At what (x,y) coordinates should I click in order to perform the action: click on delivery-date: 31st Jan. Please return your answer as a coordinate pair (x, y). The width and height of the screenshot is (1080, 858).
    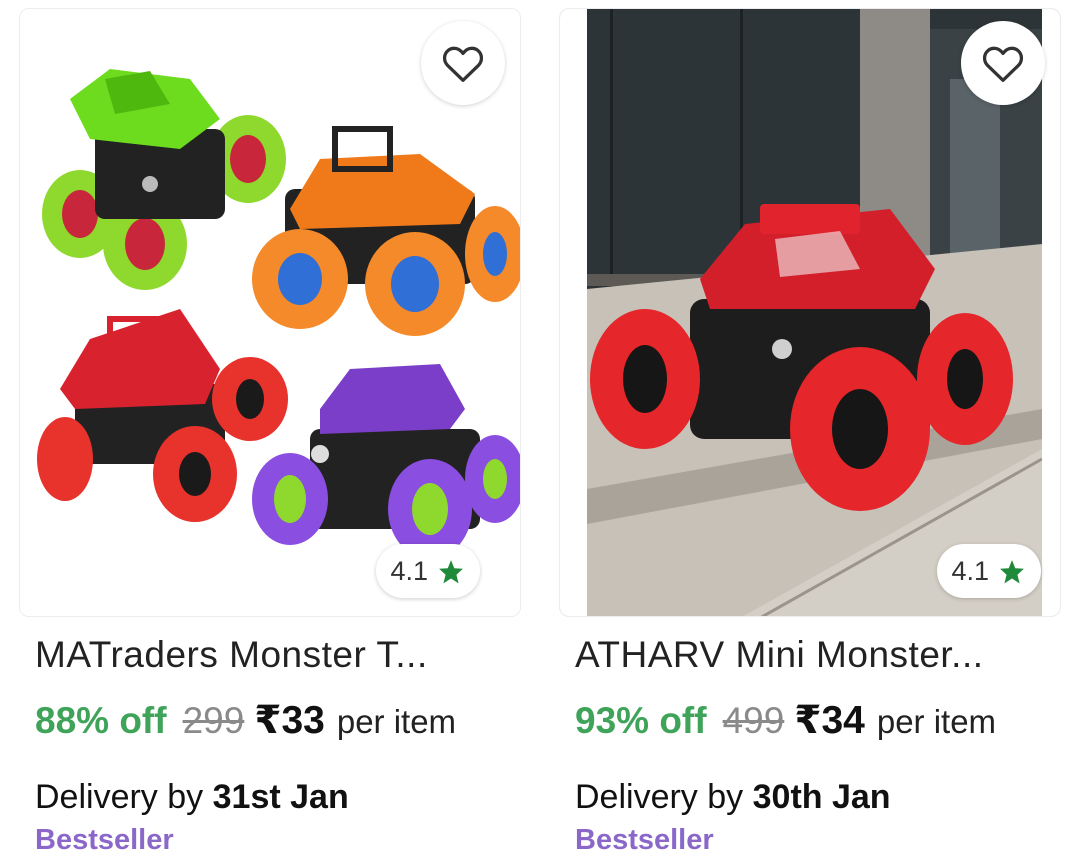
    Looking at the image, I should click on (280, 797).